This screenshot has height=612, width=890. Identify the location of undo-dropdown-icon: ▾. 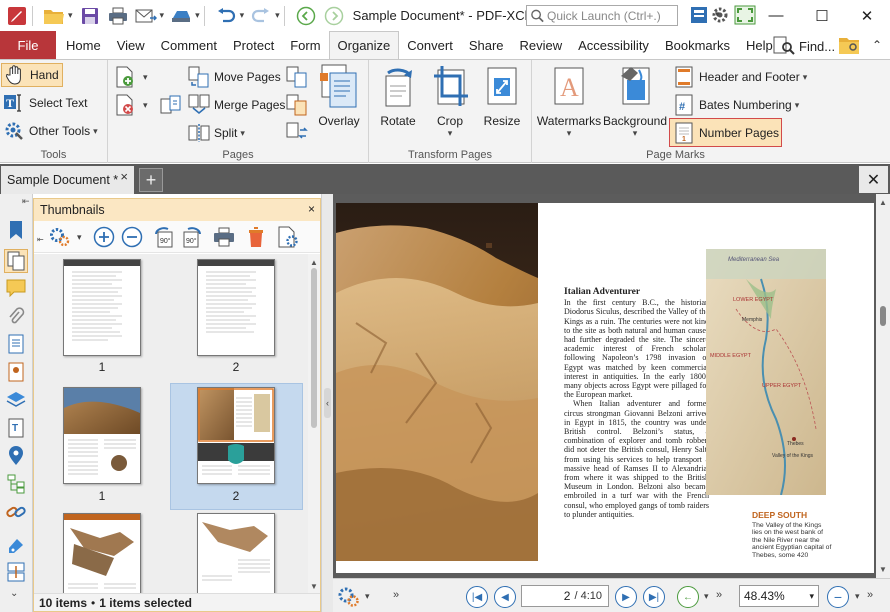
(242, 15).